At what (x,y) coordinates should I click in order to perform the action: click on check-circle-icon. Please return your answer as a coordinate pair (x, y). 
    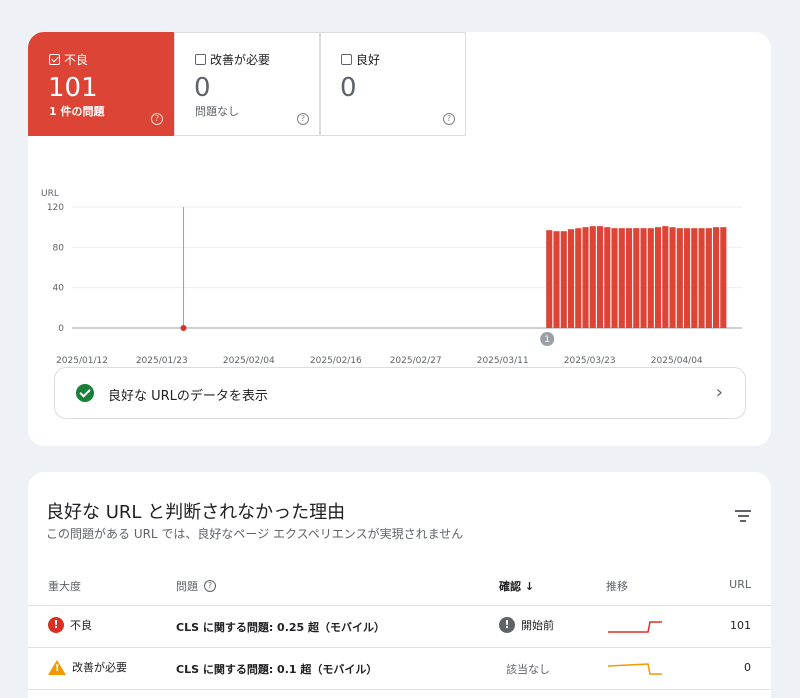
    Looking at the image, I should click on (85, 393).